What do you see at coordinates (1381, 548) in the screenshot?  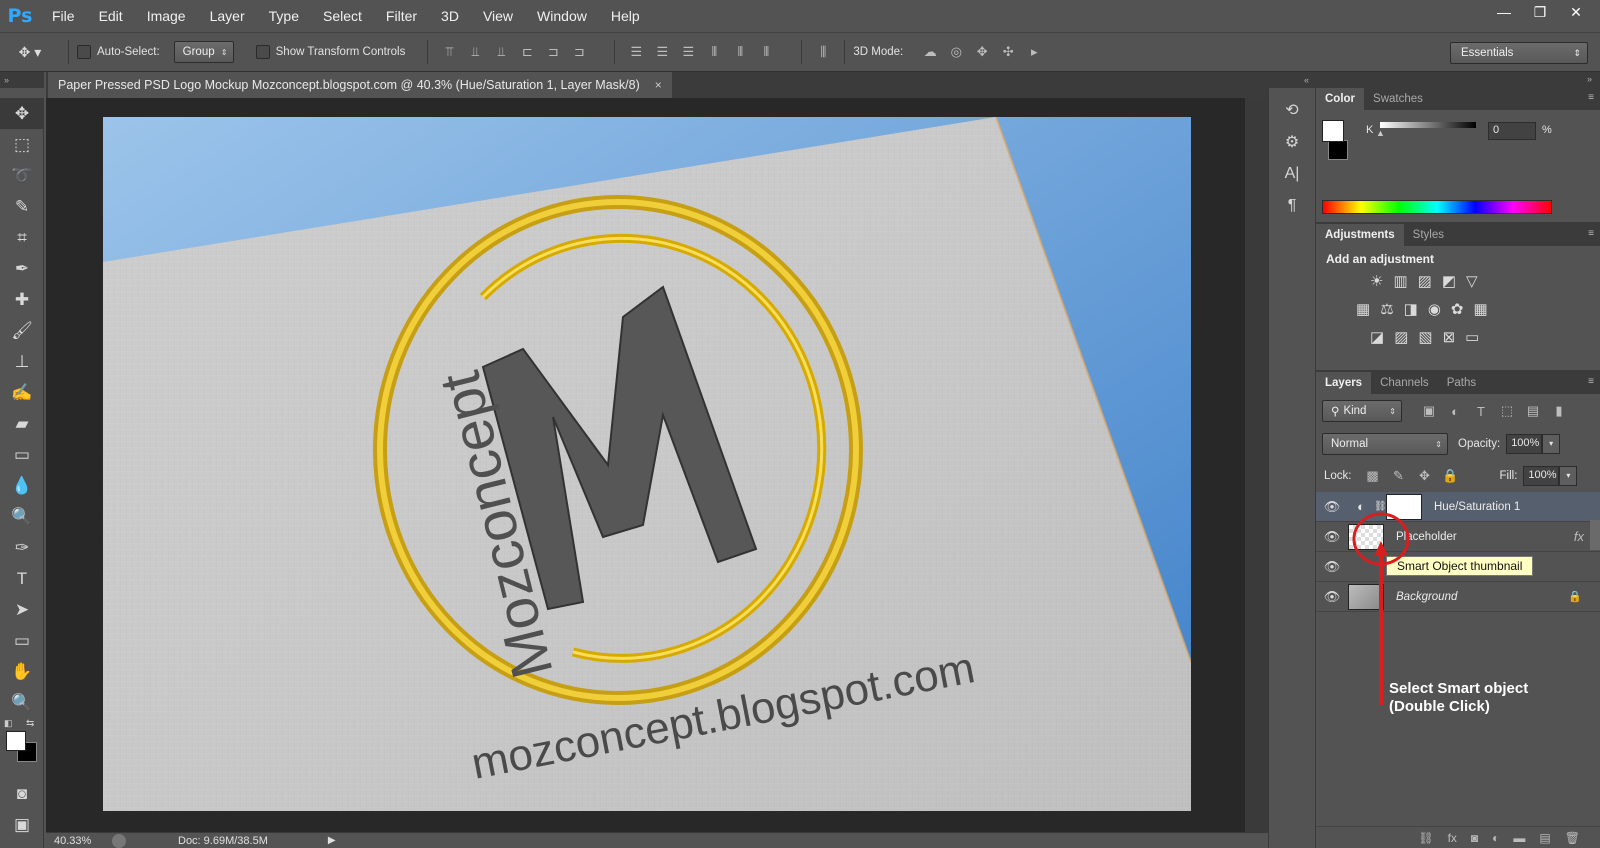 I see `annotation-arrow-head` at bounding box center [1381, 548].